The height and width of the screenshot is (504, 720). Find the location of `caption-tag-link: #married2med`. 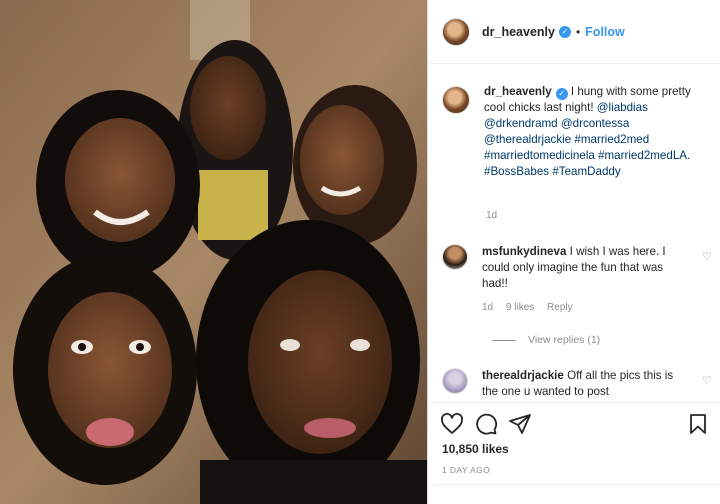

caption-tag-link: #married2med is located at coordinates (611, 139).